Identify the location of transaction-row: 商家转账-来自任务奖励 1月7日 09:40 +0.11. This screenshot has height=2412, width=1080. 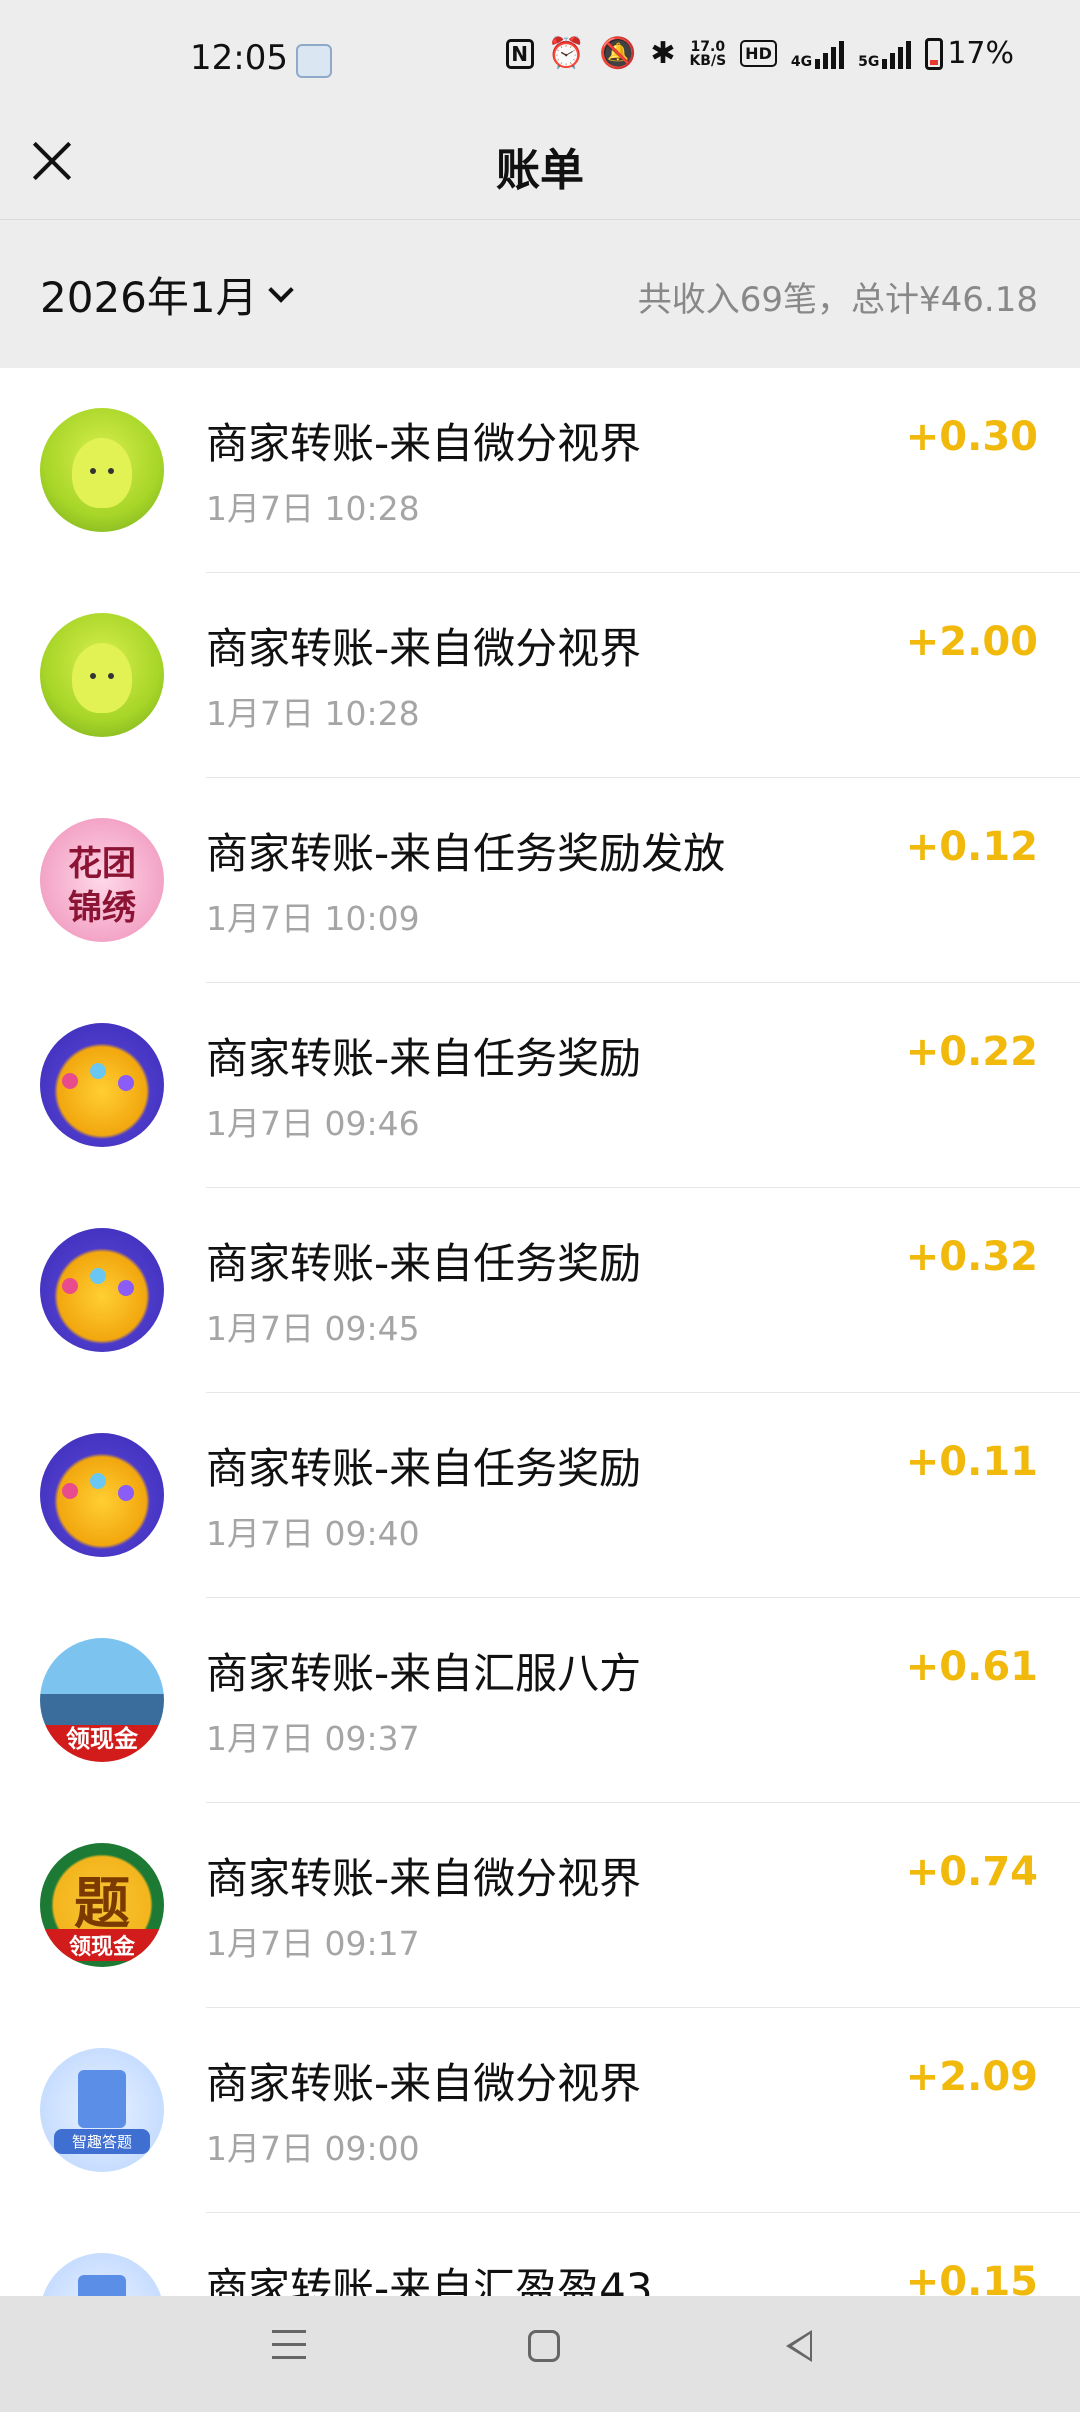
(540, 1495).